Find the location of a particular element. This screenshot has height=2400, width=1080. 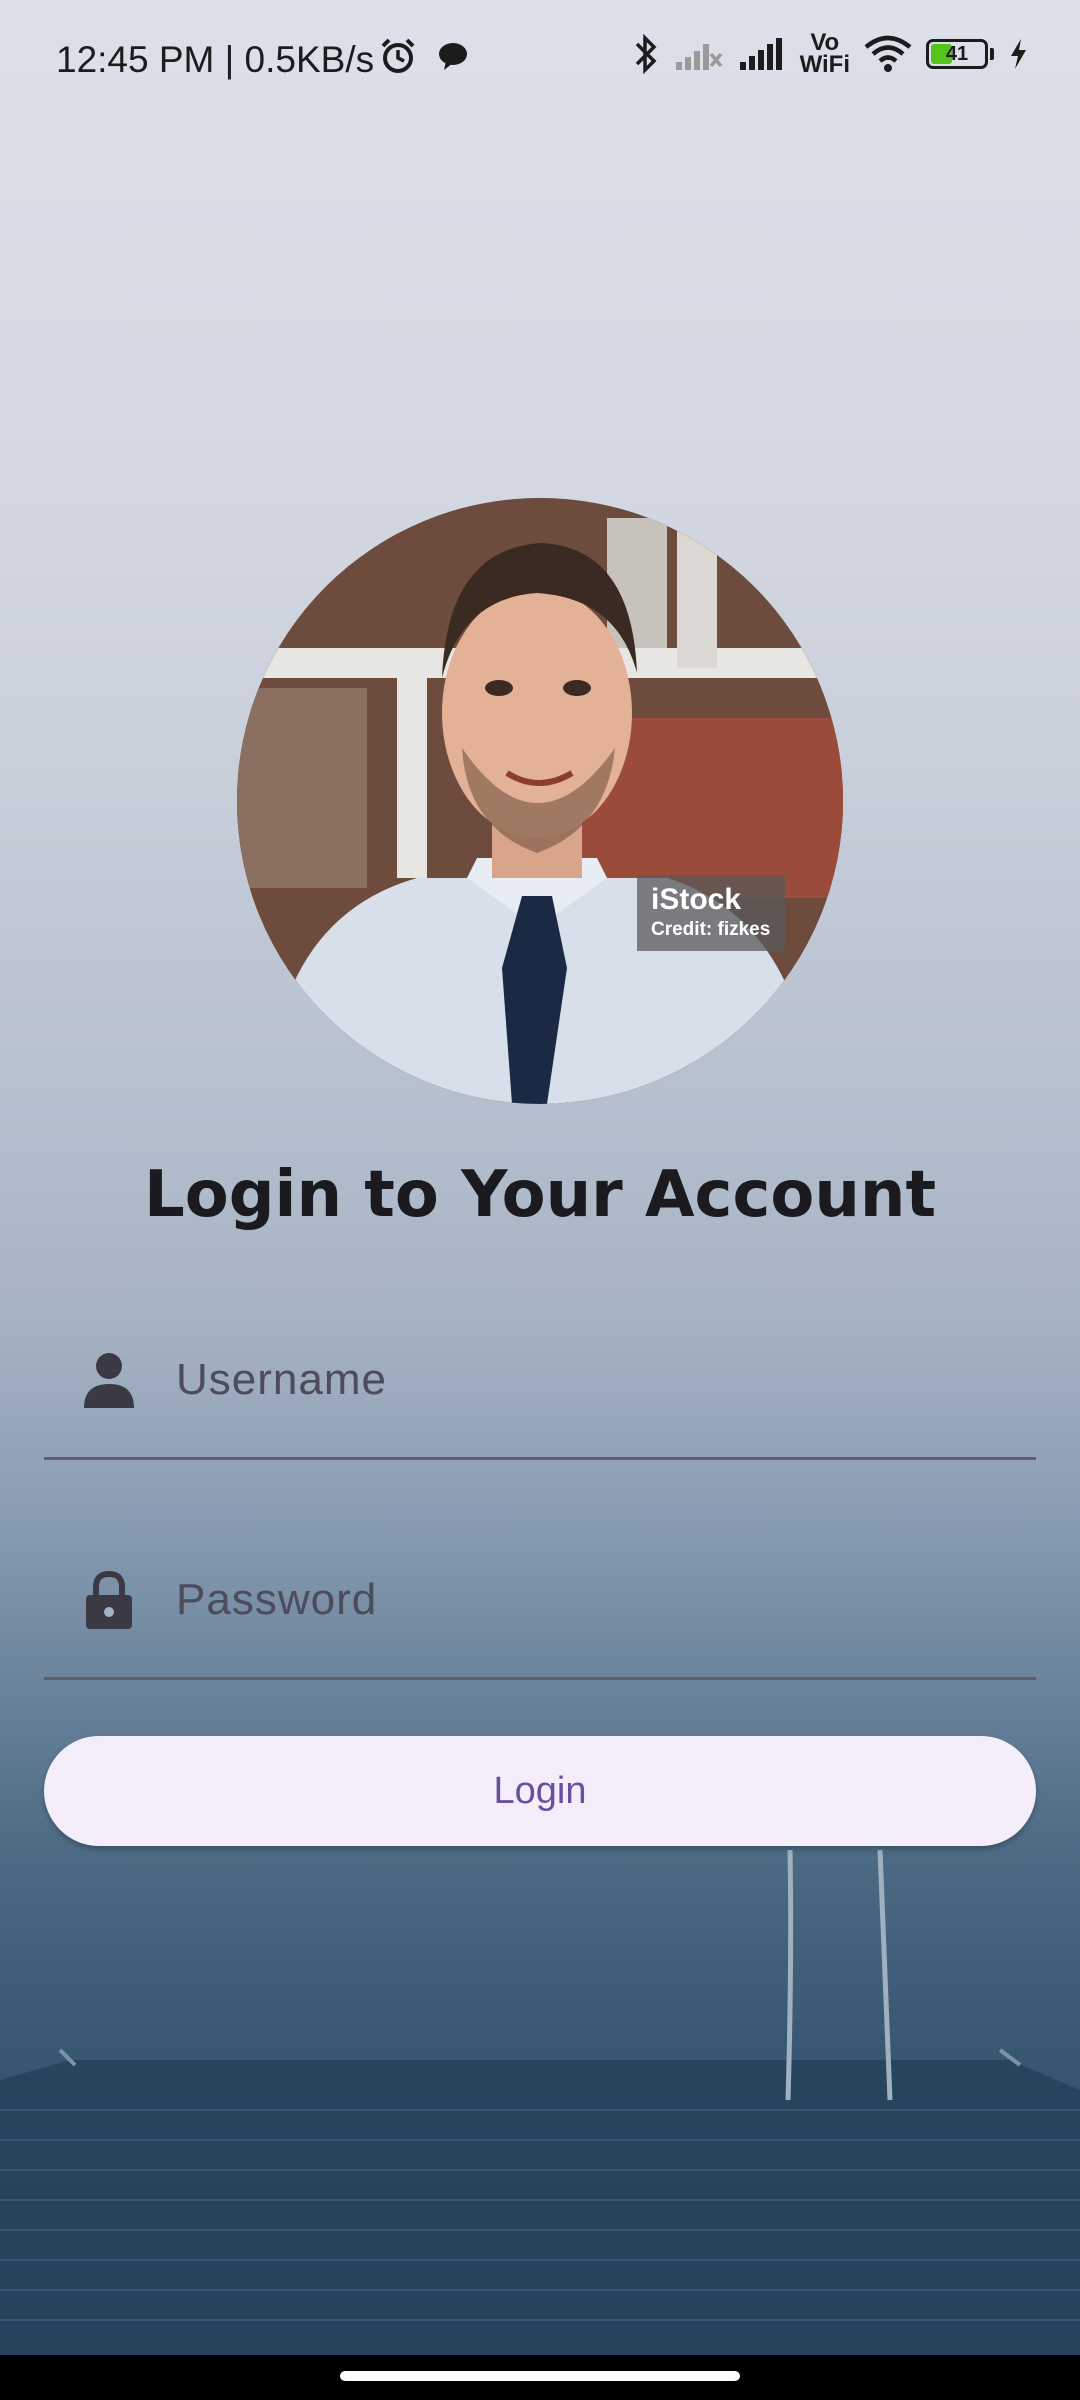

charging-bolt-icon is located at coordinates (1018, 54).